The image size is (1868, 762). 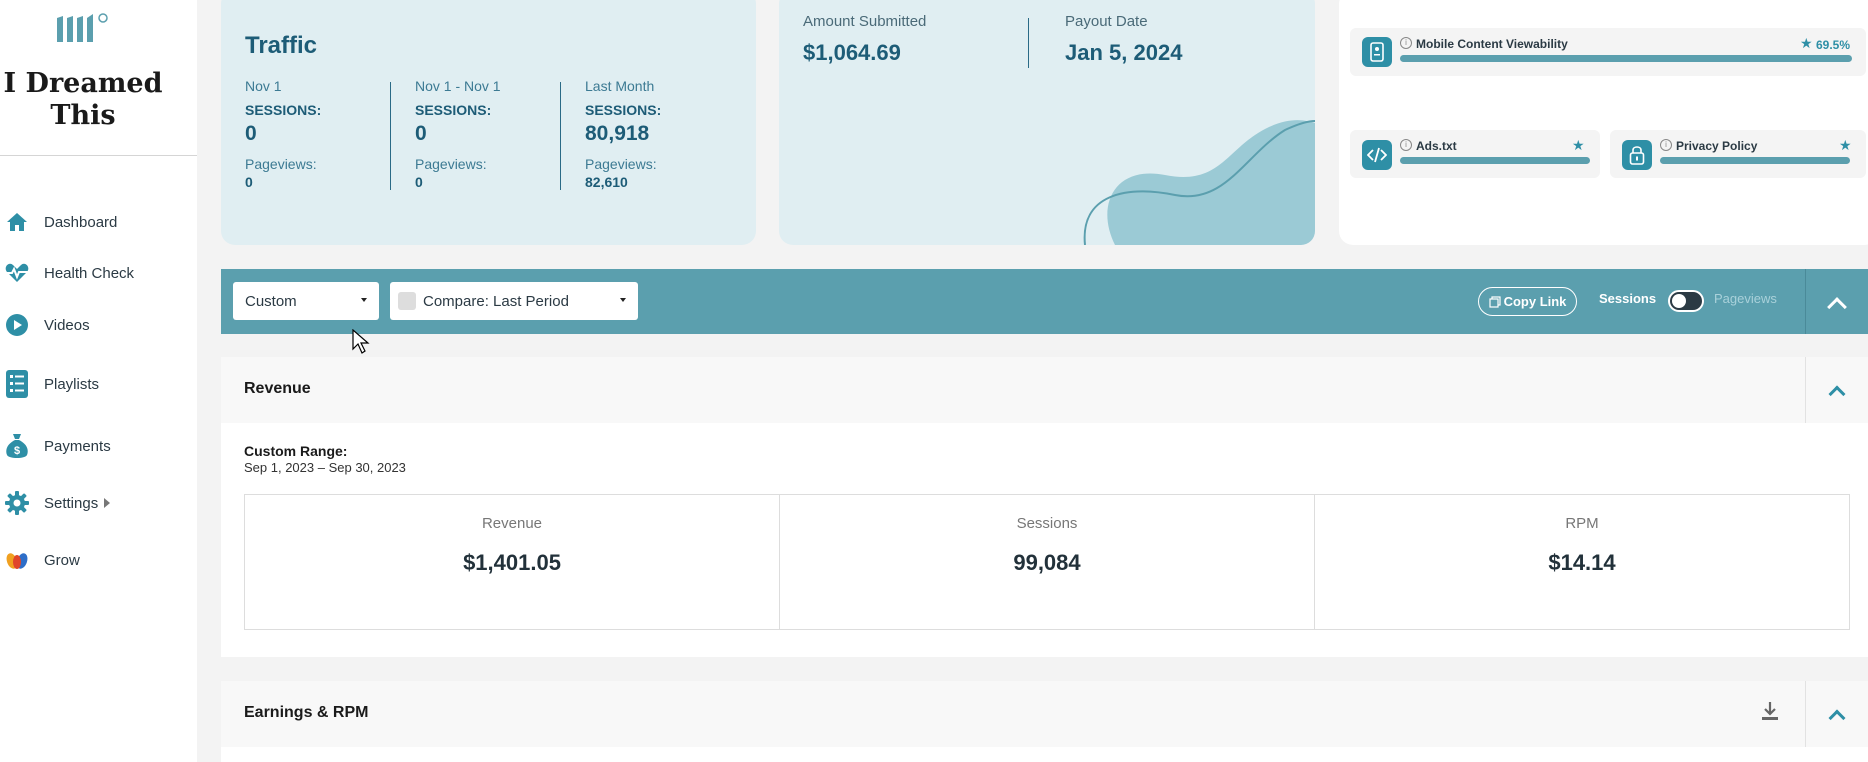 I want to click on health-item-score: 69.5%, so click(x=1833, y=45).